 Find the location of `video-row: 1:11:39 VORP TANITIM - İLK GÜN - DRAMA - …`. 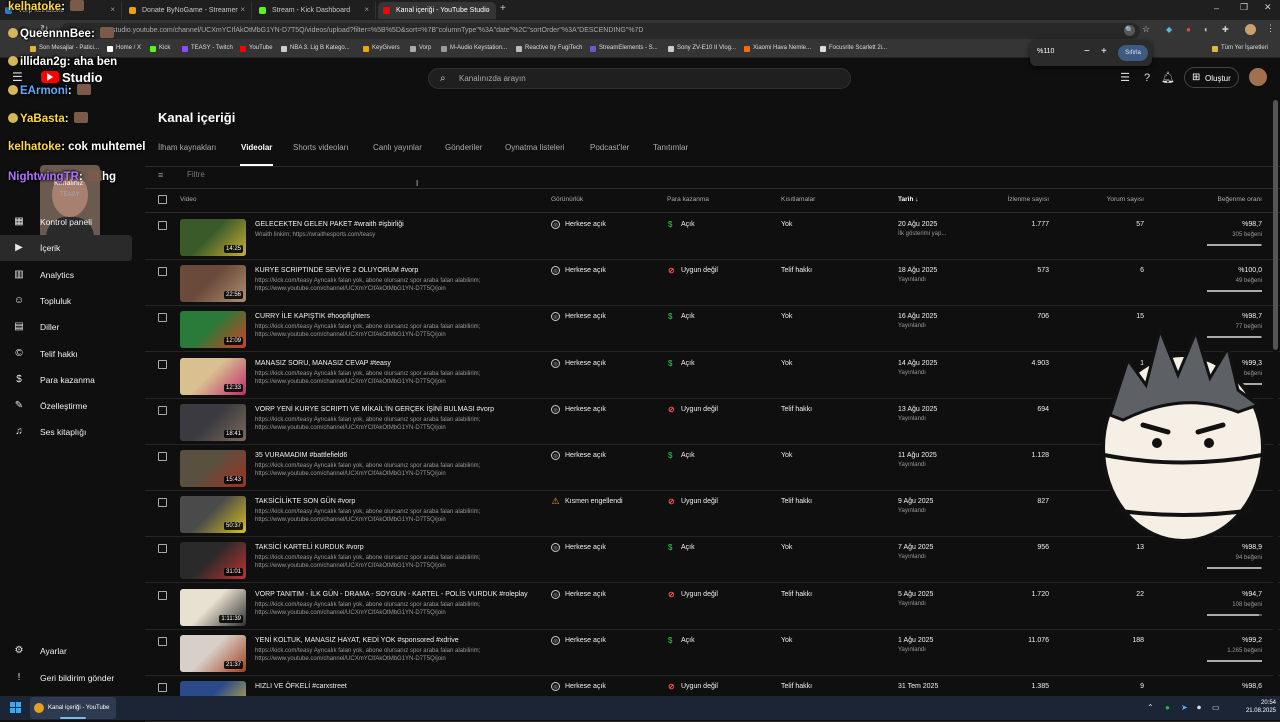

video-row: 1:11:39 VORP TANITIM - İLK GÜN - DRAMA - … is located at coordinates (712, 607).